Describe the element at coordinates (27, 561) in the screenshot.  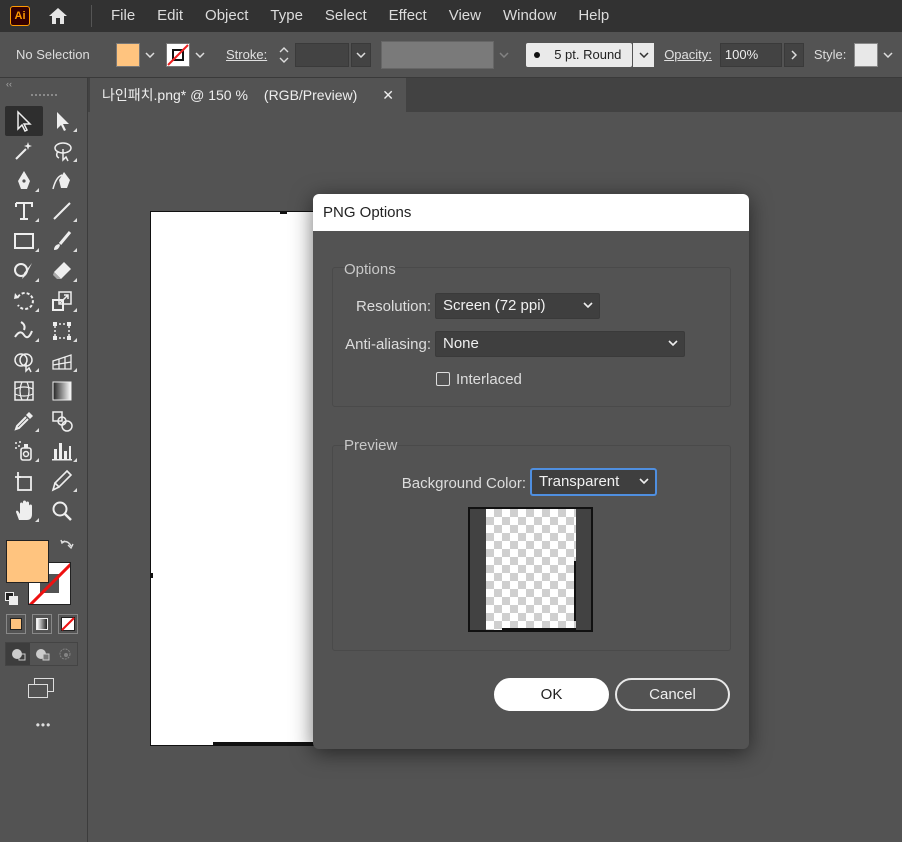
I see `fill-color-swatch` at that location.